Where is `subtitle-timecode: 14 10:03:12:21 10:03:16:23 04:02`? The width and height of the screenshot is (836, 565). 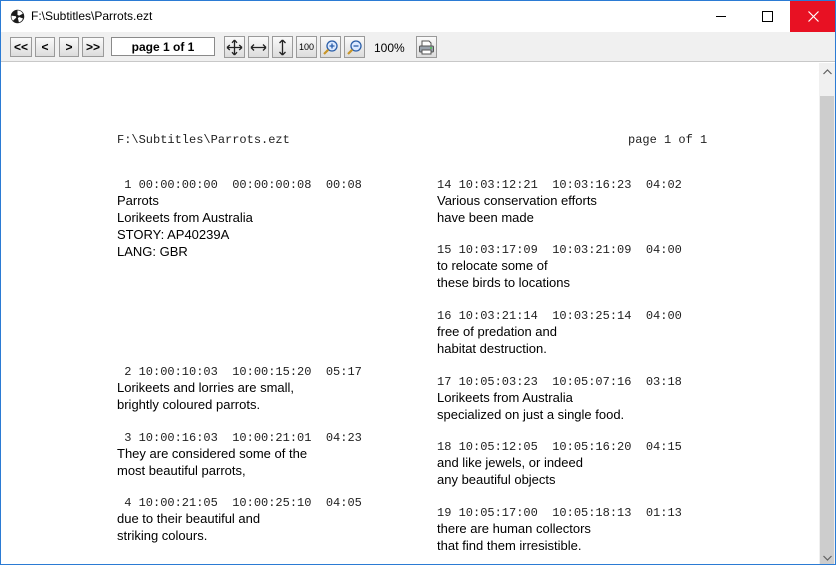
subtitle-timecode: 14 10:03:12:21 10:03:16:23 04:02 is located at coordinates (559, 185).